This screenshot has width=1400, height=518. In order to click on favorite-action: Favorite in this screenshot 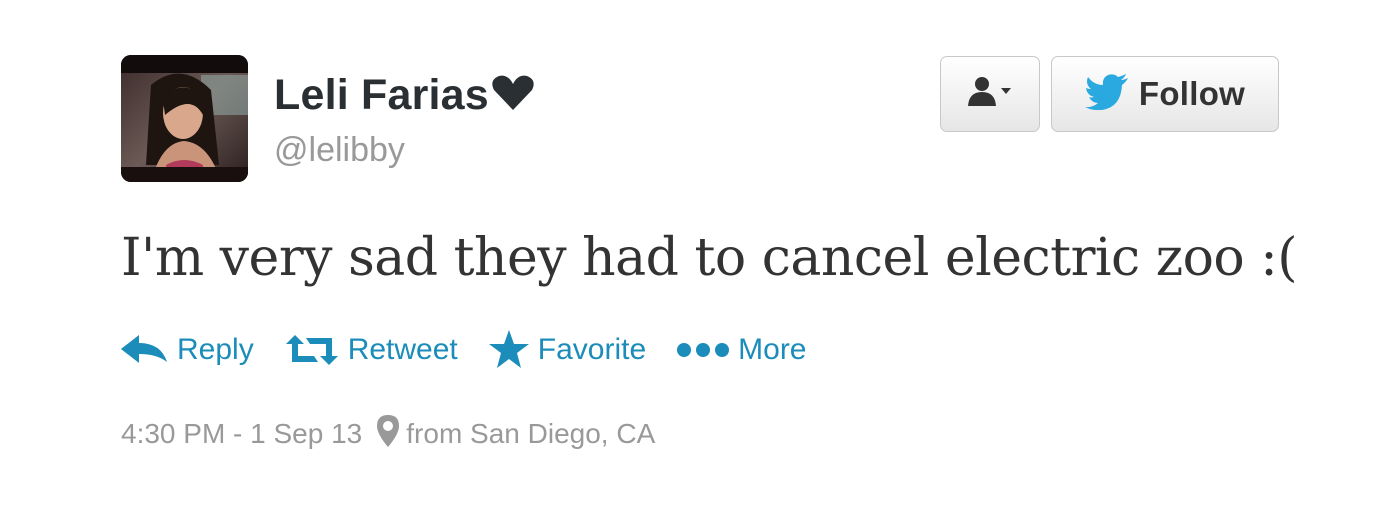, I will do `click(567, 350)`.